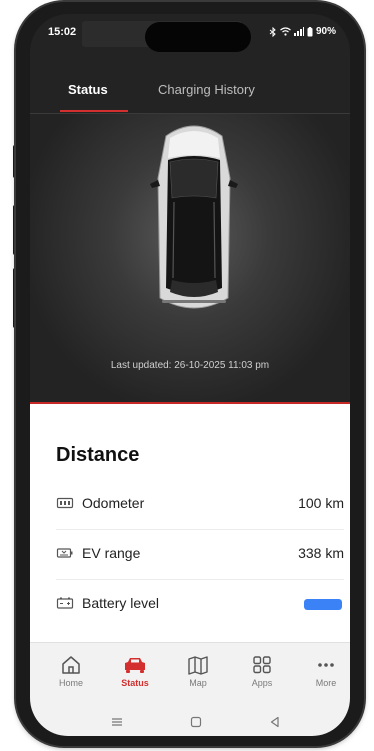 The image size is (374, 751). What do you see at coordinates (190, 365) in the screenshot?
I see `last-updated-text: Last updated: 26-10-2025 11:03 pm` at bounding box center [190, 365].